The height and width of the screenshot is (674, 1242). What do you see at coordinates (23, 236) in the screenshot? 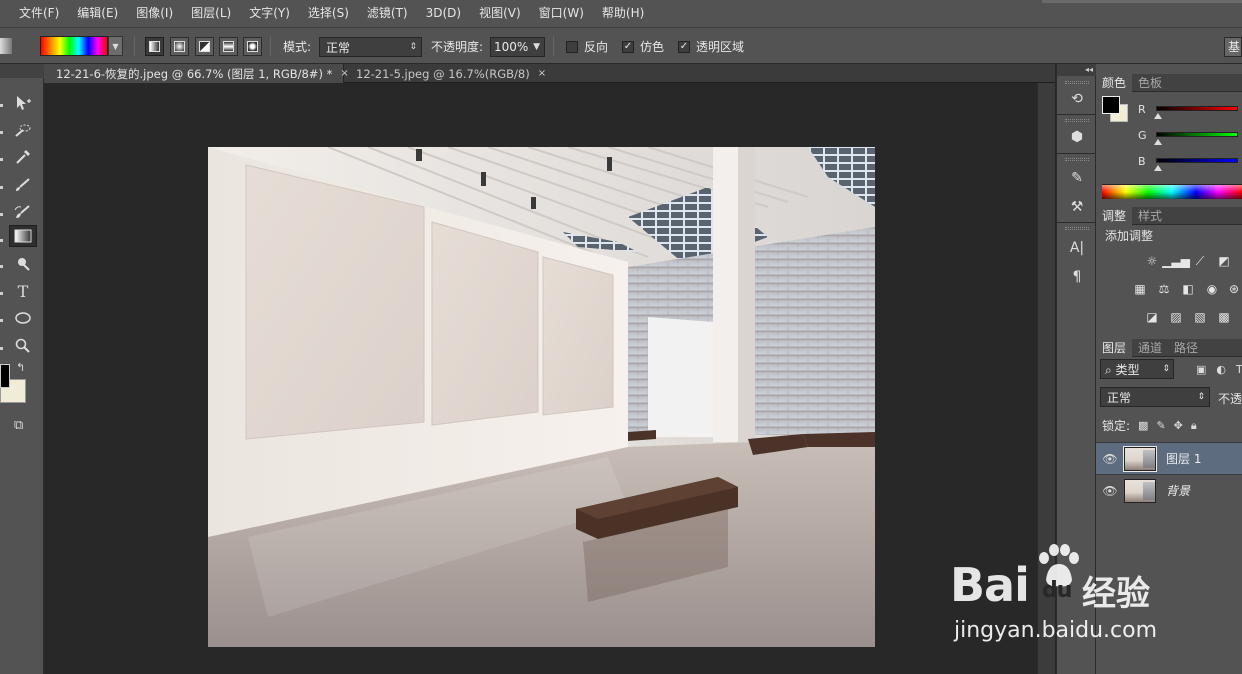
I see `gradient-icon` at bounding box center [23, 236].